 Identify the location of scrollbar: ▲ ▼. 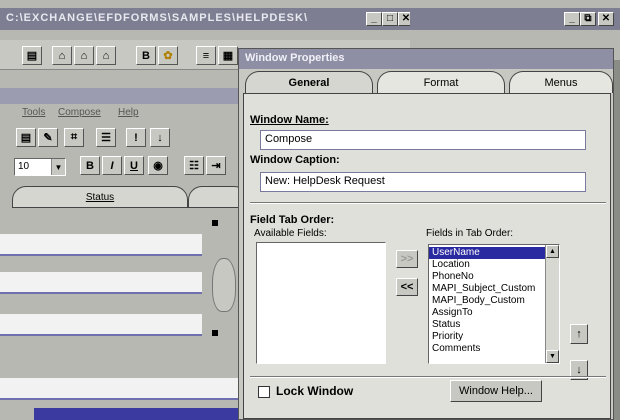
(552, 304).